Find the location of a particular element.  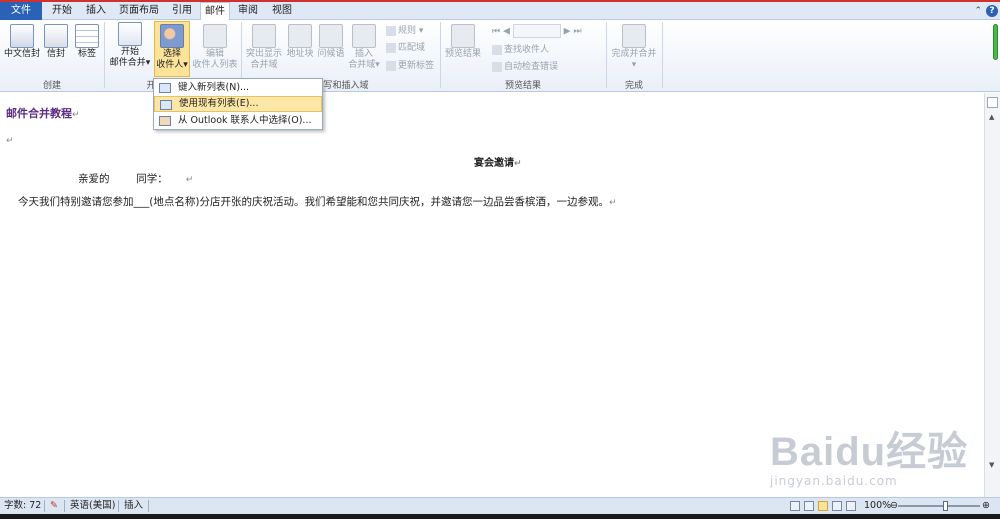

zoom-level: 100% is located at coordinates (877, 506).